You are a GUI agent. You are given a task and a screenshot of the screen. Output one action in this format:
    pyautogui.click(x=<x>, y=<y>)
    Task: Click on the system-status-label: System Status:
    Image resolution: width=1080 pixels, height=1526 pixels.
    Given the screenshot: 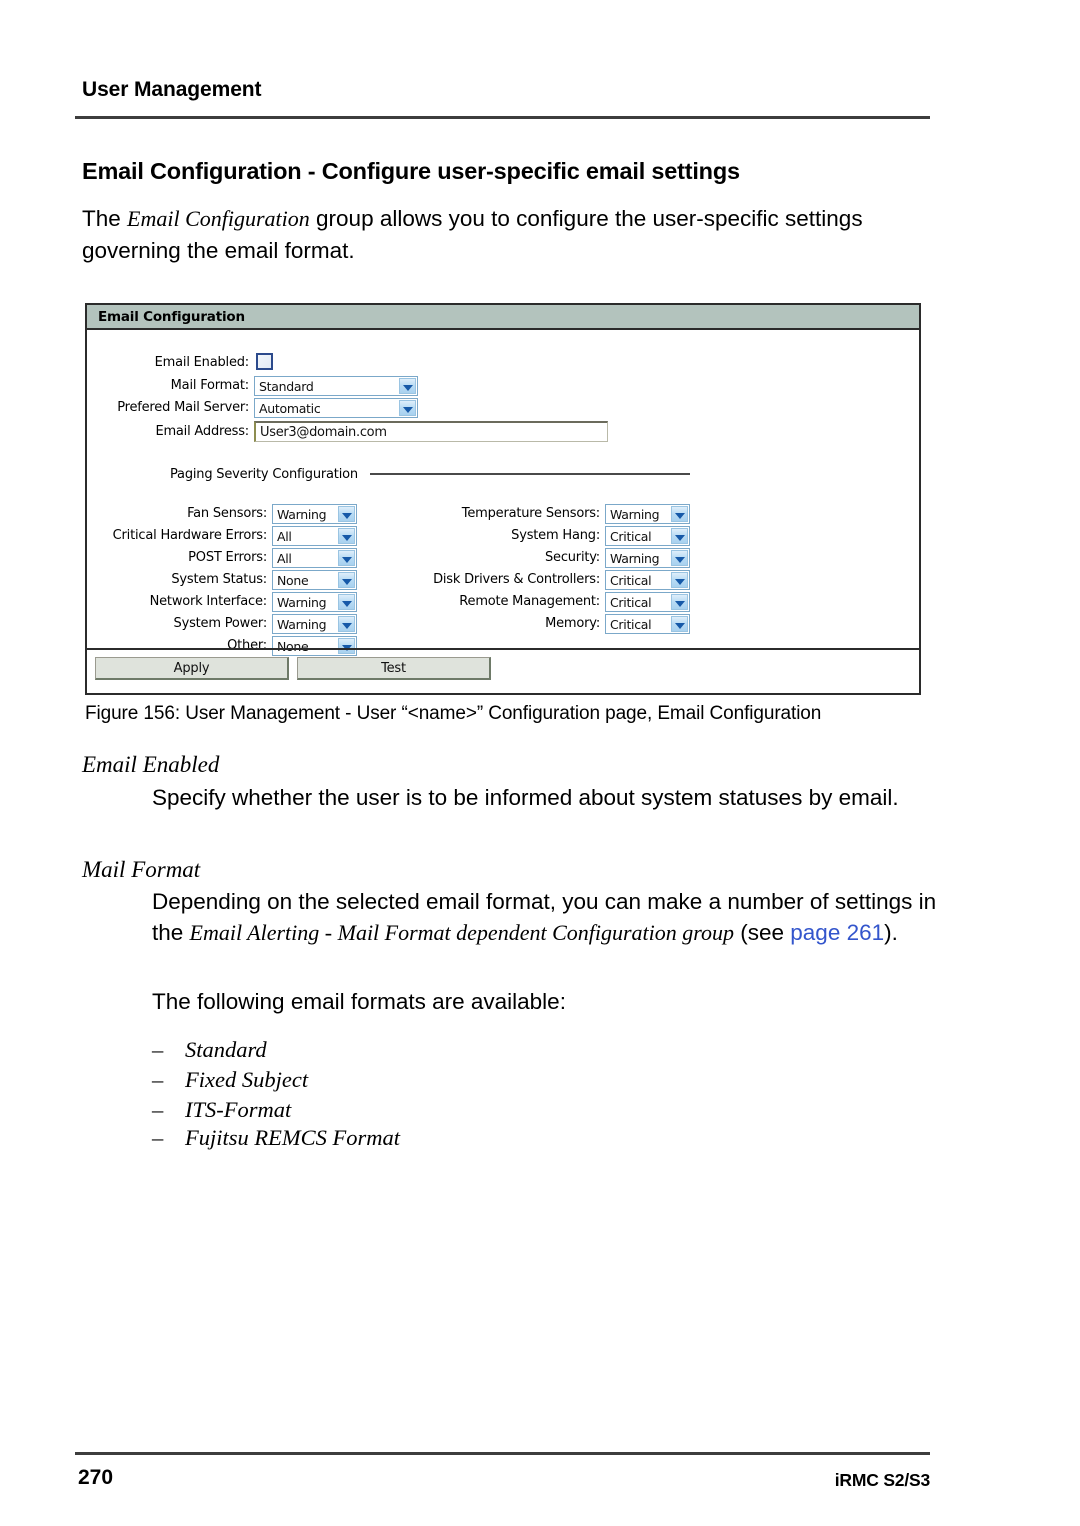 What is the action you would take?
    pyautogui.click(x=219, y=579)
    